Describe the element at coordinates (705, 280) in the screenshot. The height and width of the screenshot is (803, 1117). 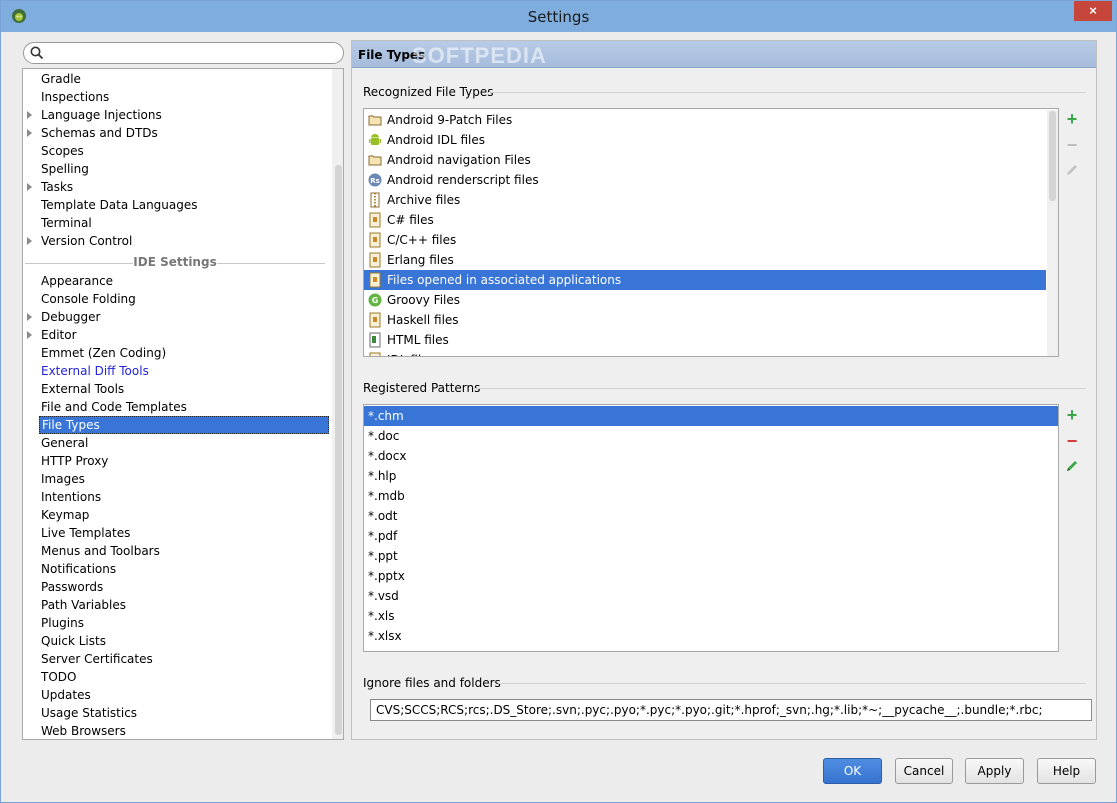
I see `file-type-row: Files opened in associated applications` at that location.